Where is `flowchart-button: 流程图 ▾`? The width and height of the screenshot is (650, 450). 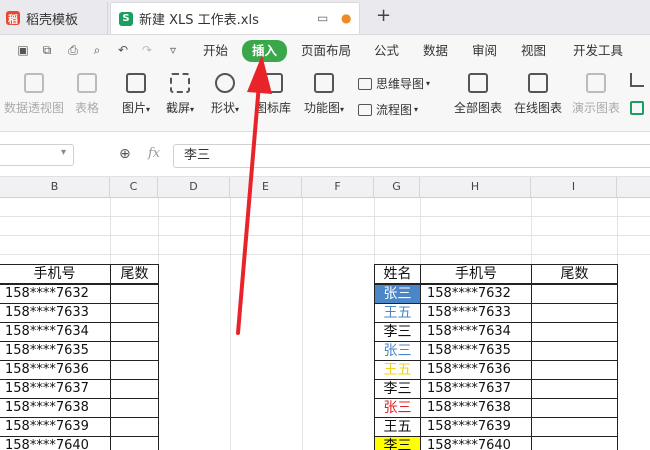 flowchart-button: 流程图 ▾ is located at coordinates (388, 109).